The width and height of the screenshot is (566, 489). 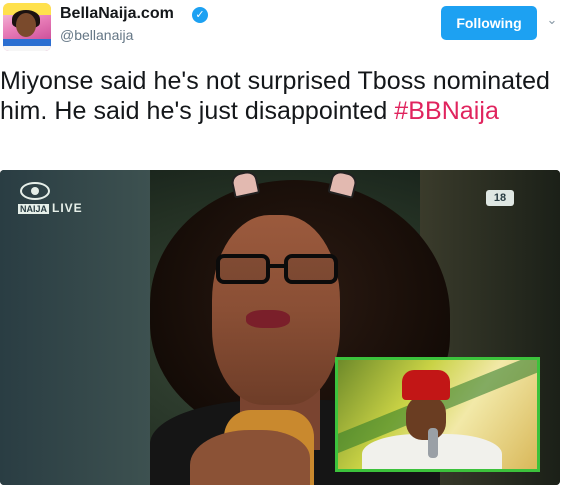 I want to click on display-name: BellaNaija.com, so click(x=117, y=14).